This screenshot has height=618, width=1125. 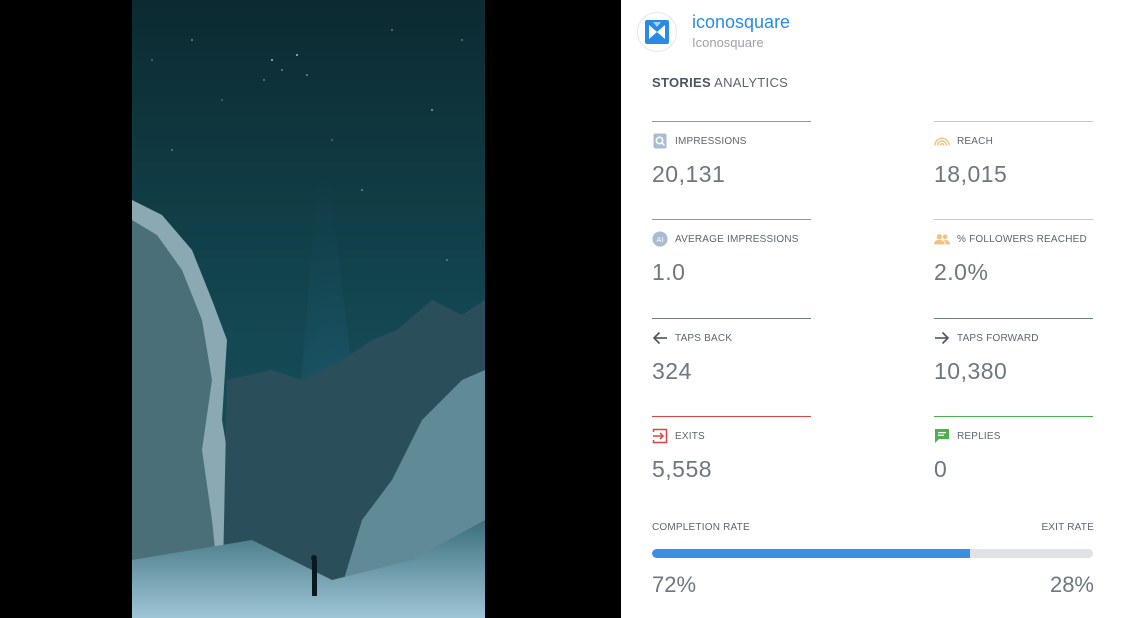 I want to click on metric-label: EXITS, so click(x=690, y=436).